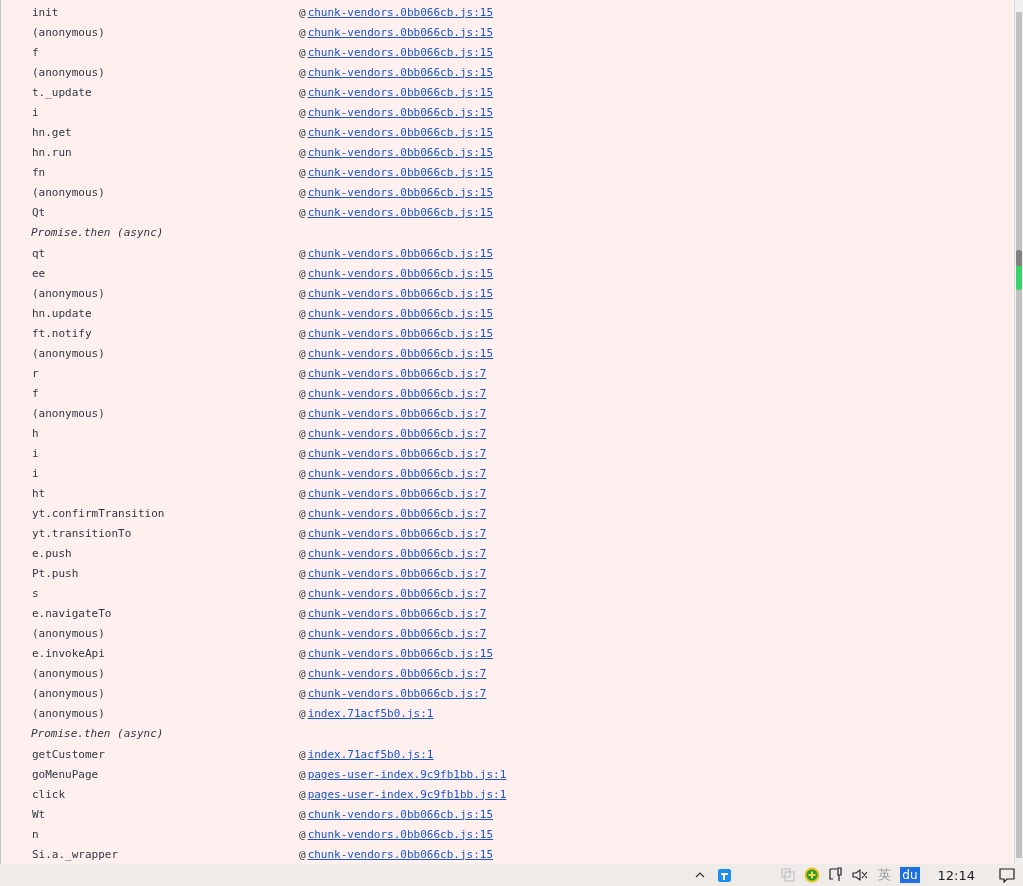 This screenshot has width=1023, height=886. What do you see at coordinates (68, 754) in the screenshot?
I see `function-name: getCustomer` at bounding box center [68, 754].